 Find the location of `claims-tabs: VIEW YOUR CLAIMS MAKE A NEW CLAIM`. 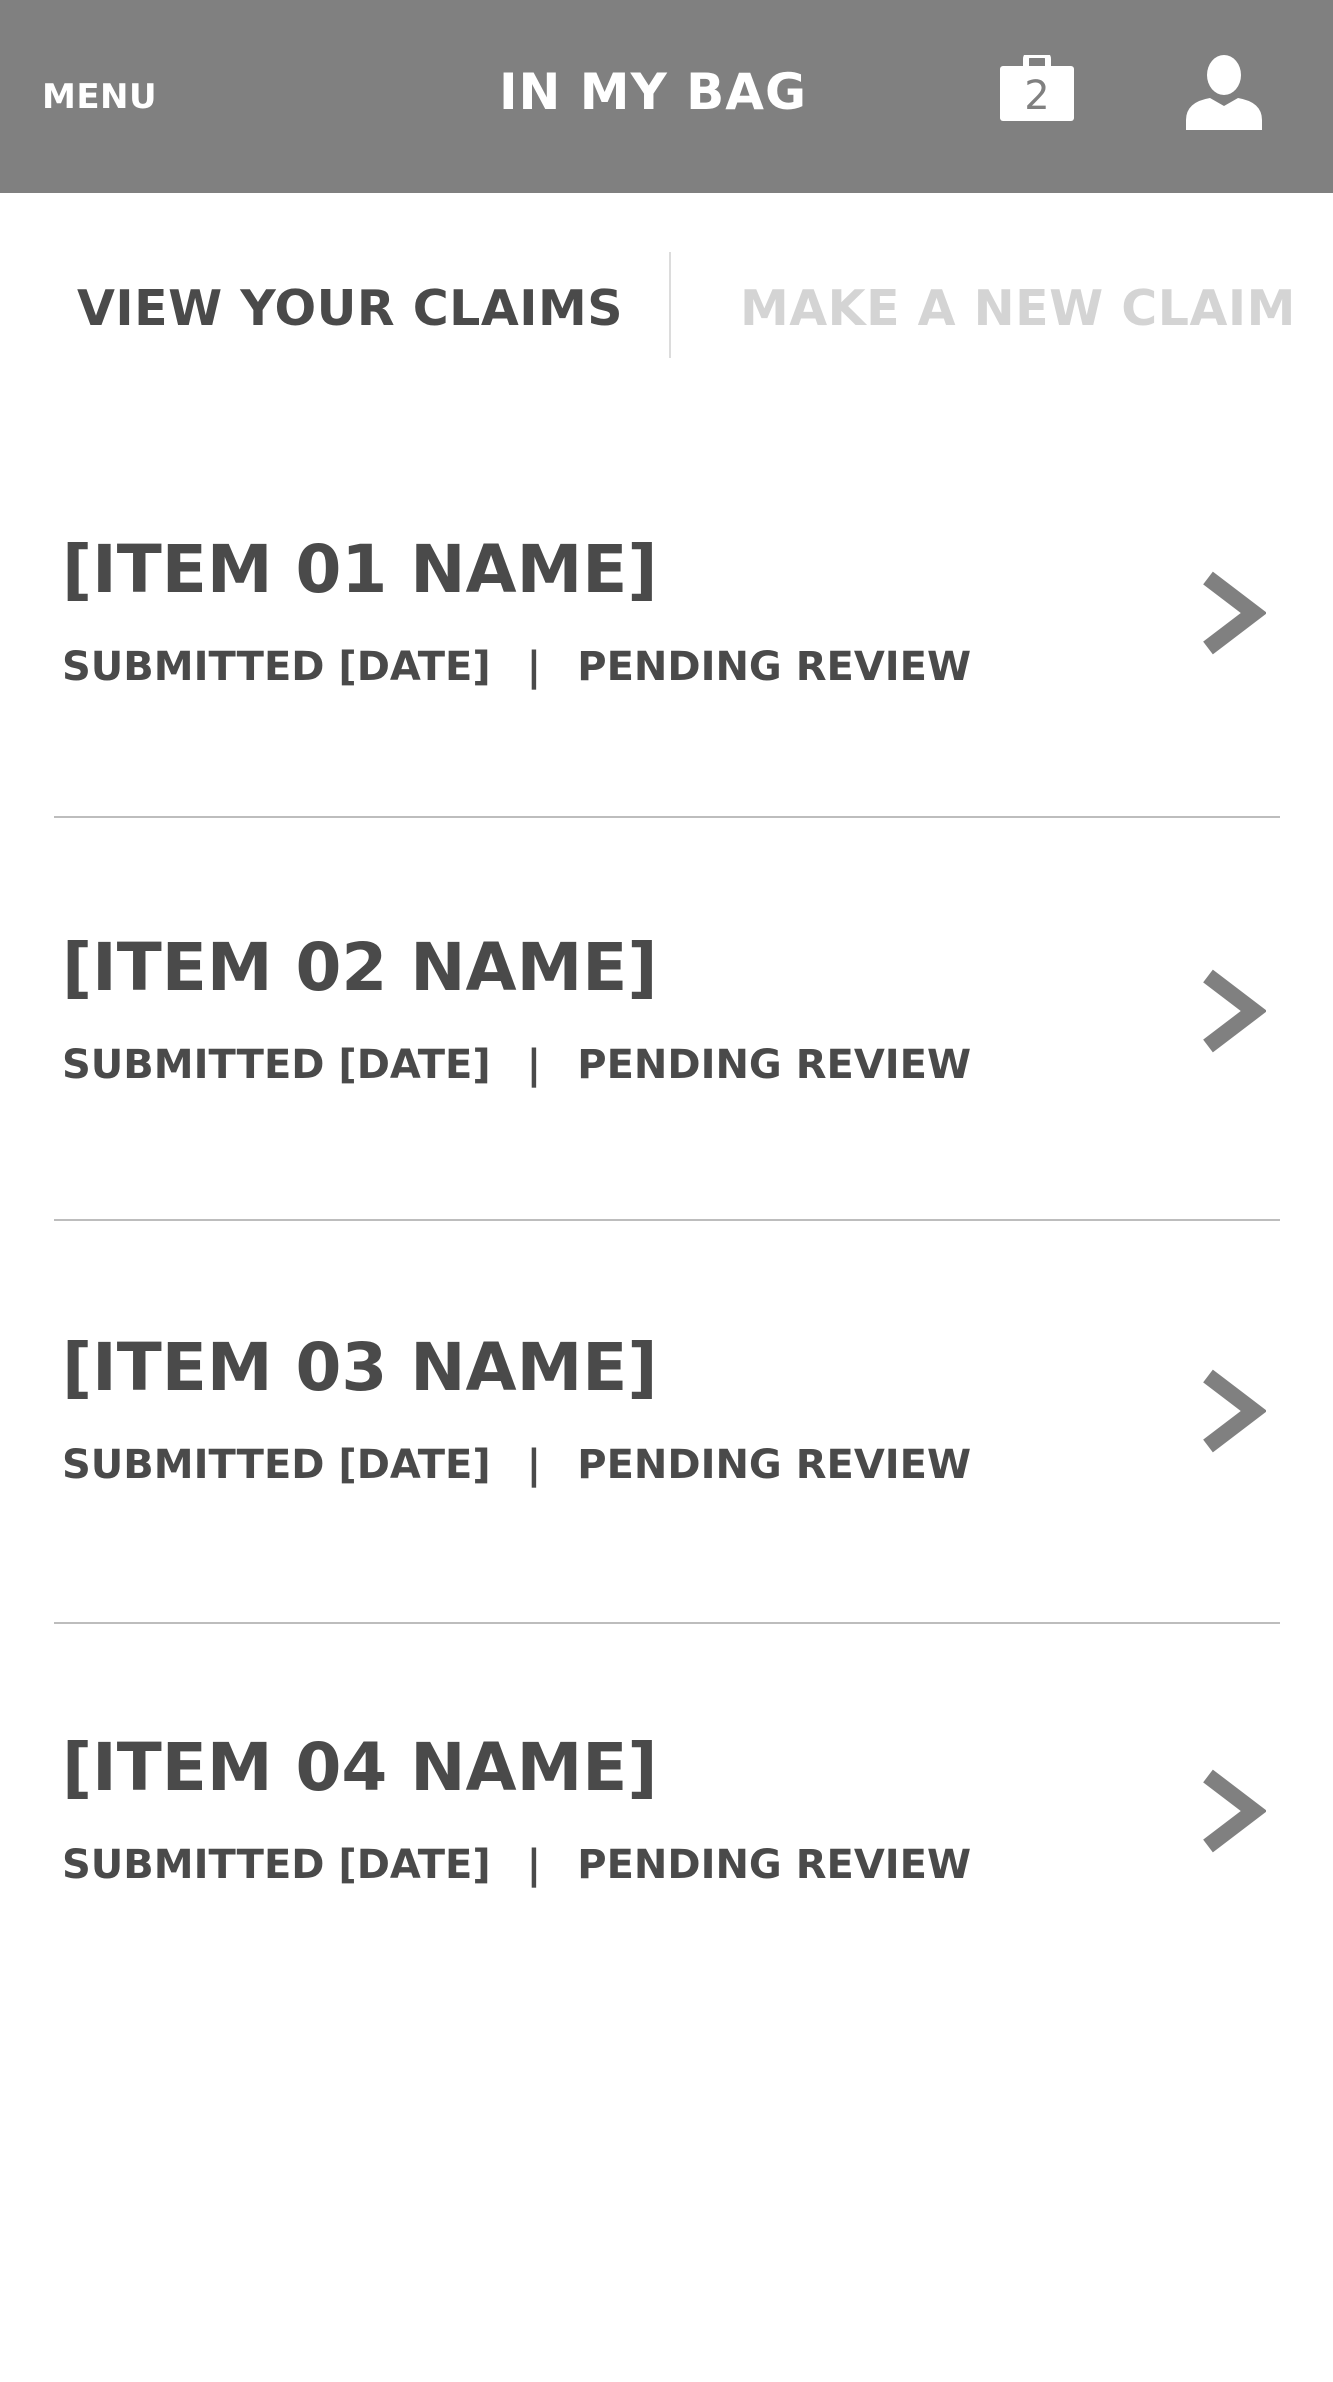

claims-tabs: VIEW YOUR CLAIMS MAKE A NEW CLAIM is located at coordinates (666, 313).